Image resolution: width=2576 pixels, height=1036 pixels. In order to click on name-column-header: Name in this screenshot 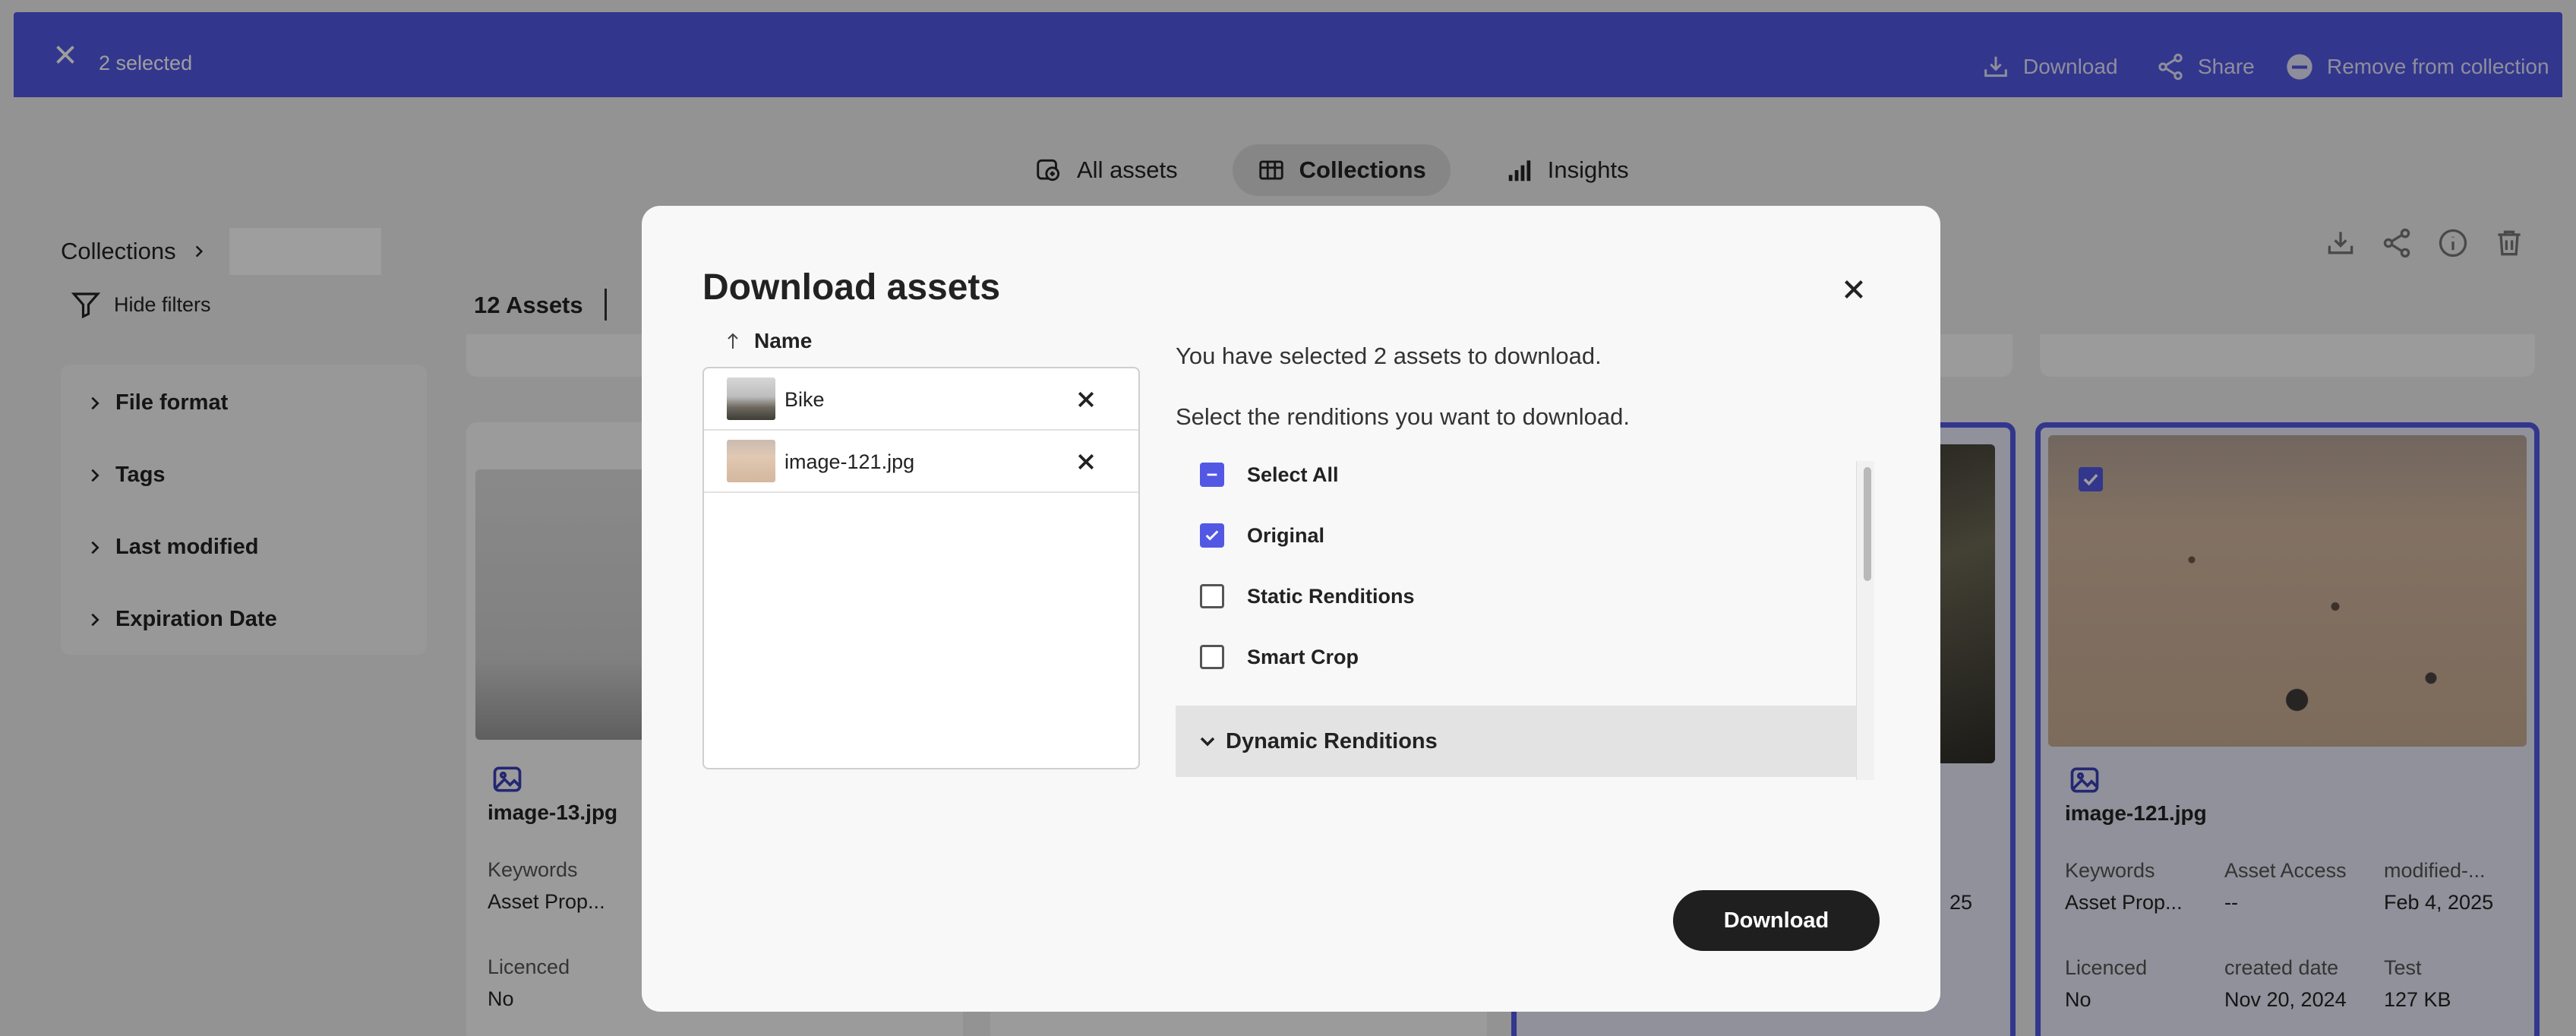, I will do `click(768, 341)`.